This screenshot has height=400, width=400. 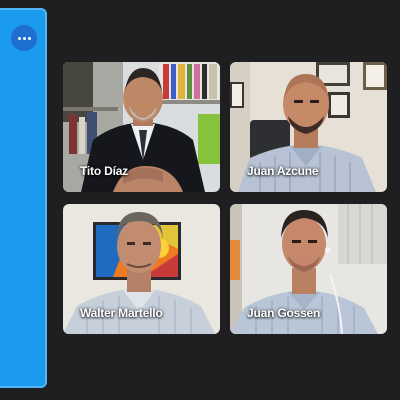 I want to click on shared-screen-panel, so click(x=23, y=198).